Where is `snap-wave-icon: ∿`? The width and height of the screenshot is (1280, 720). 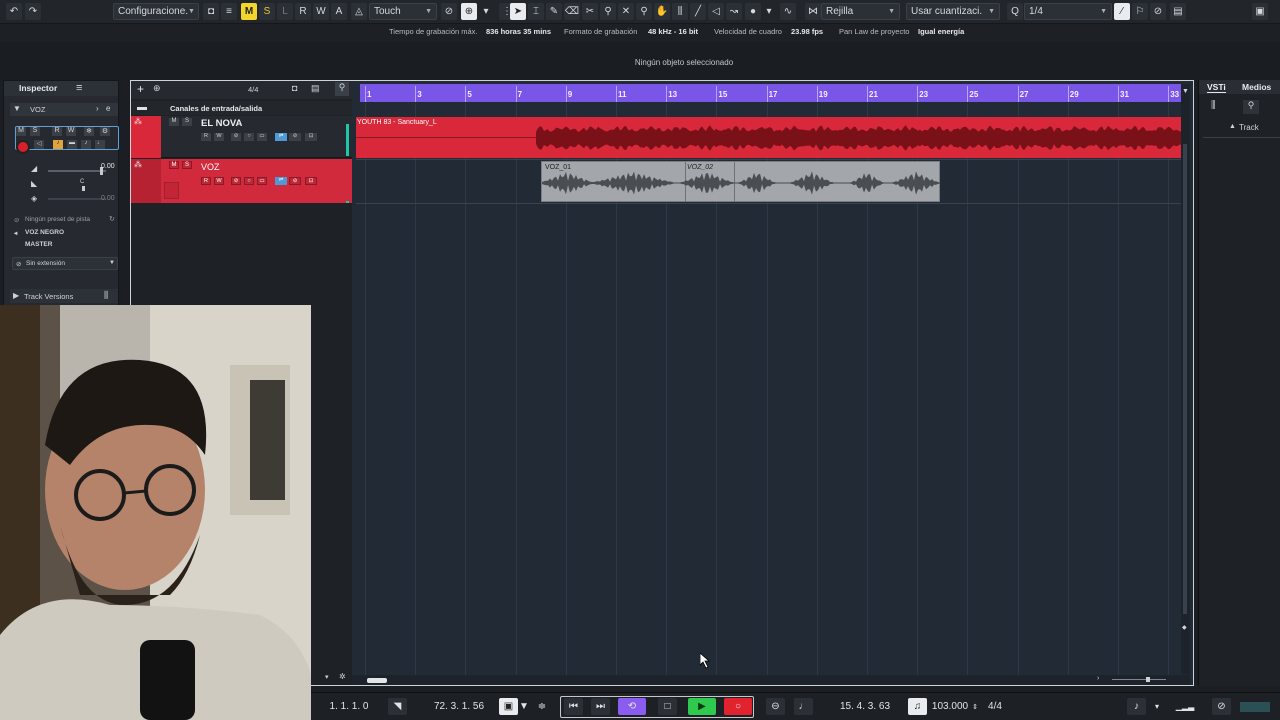
snap-wave-icon: ∿ is located at coordinates (788, 11).